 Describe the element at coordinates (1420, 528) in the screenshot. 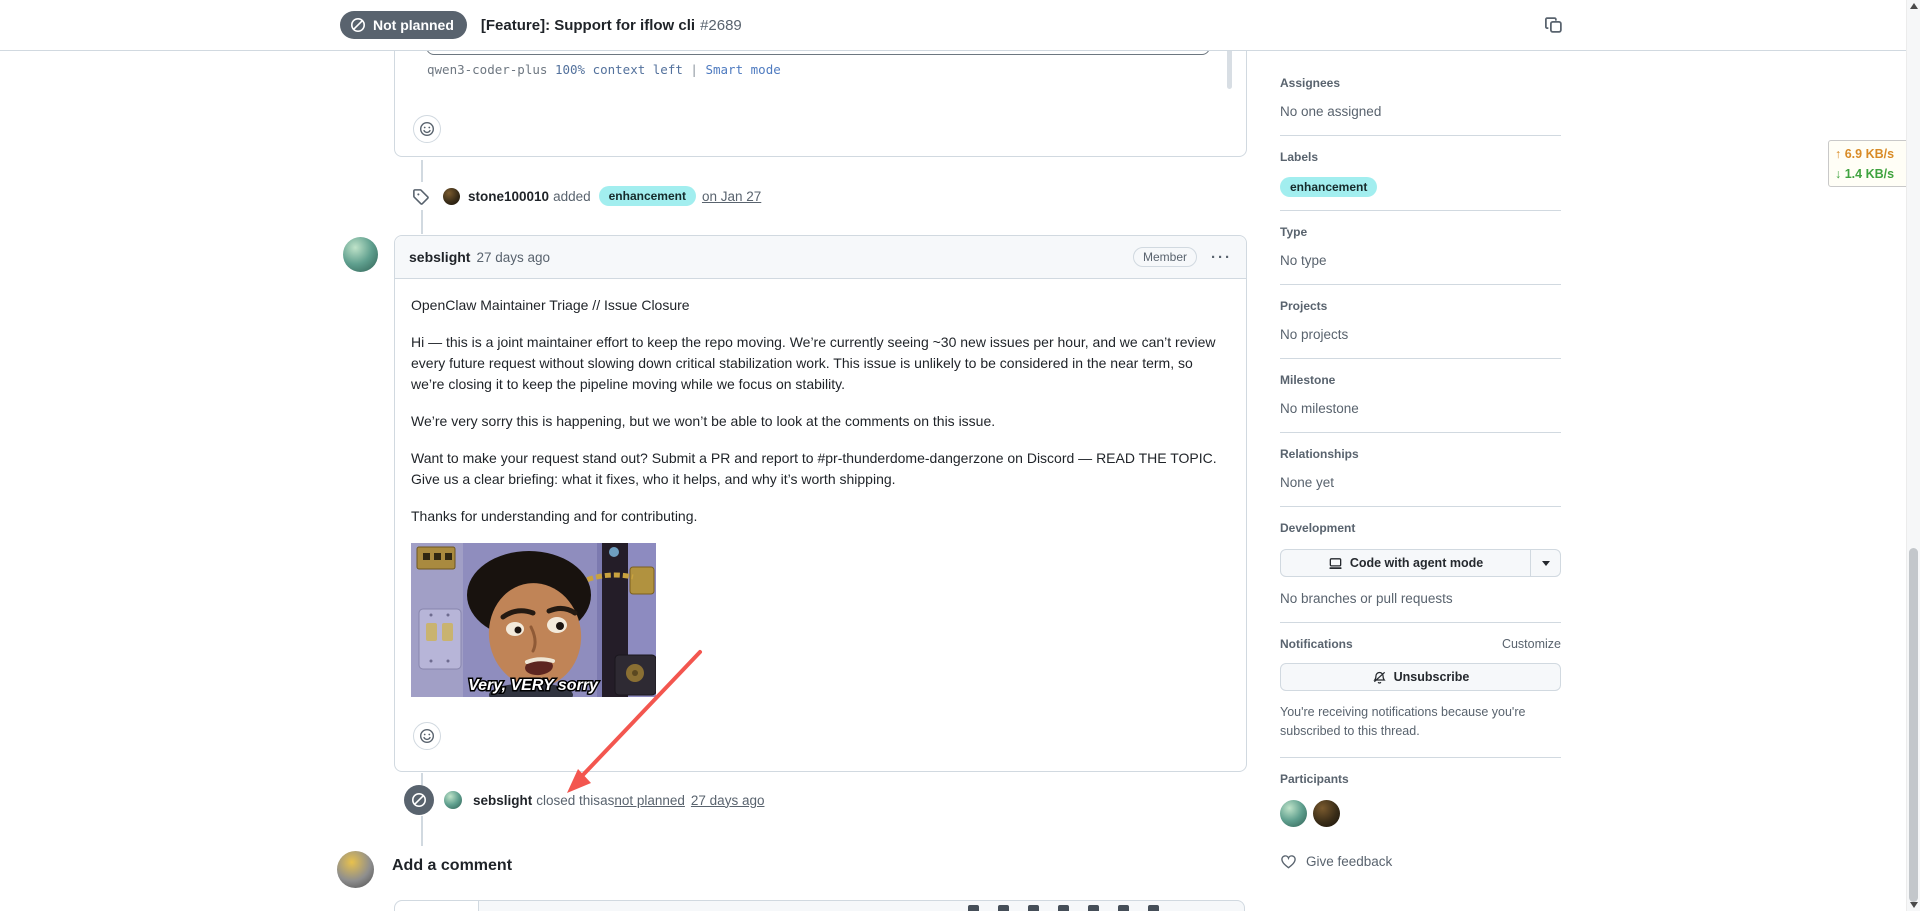

I see `development-title: Development` at that location.